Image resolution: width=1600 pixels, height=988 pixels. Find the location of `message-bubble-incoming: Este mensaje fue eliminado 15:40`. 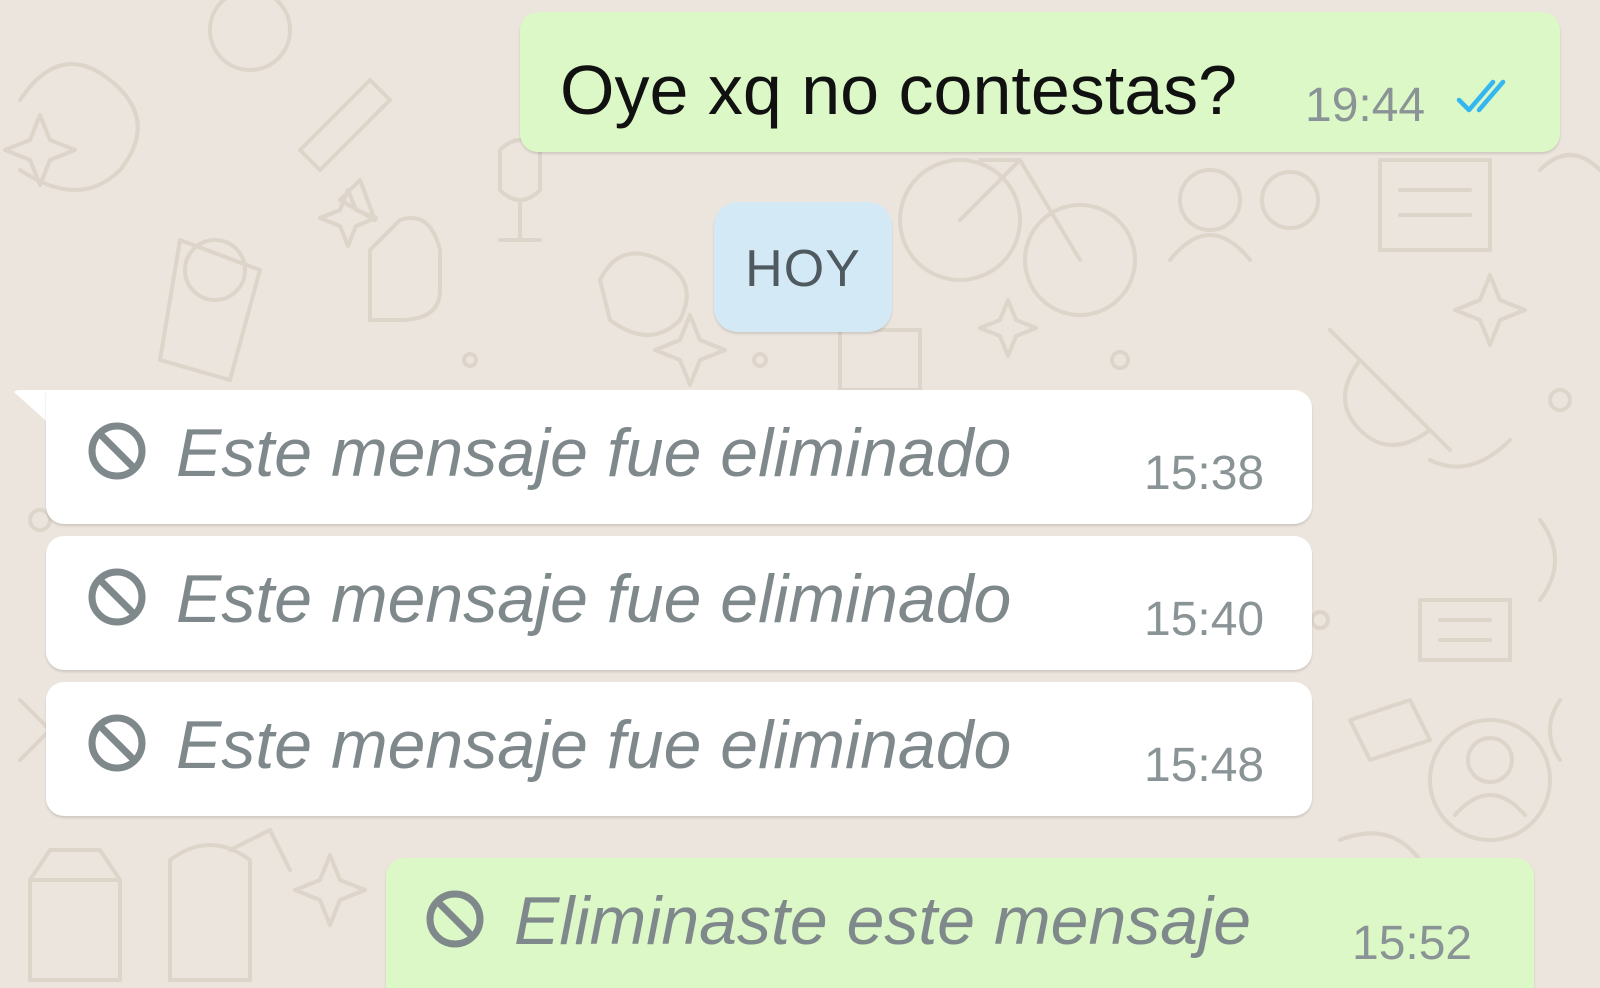

message-bubble-incoming: Este mensaje fue eliminado 15:40 is located at coordinates (679, 603).